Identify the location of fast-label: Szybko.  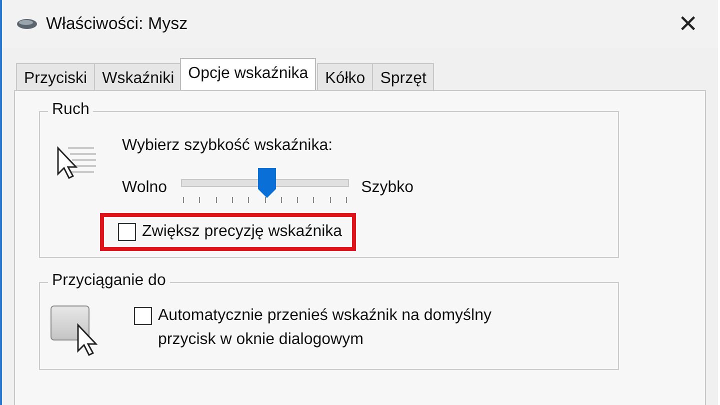
(387, 188).